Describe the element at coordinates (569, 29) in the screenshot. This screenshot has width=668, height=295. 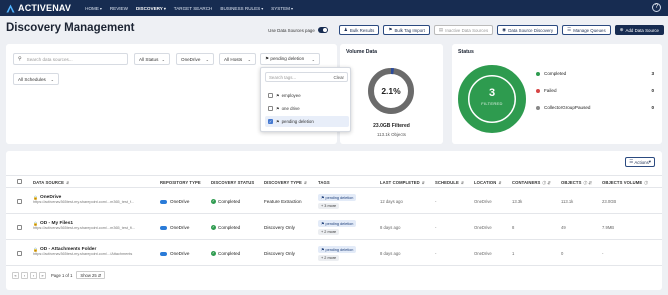
I see `queue-icon: ☰` at that location.